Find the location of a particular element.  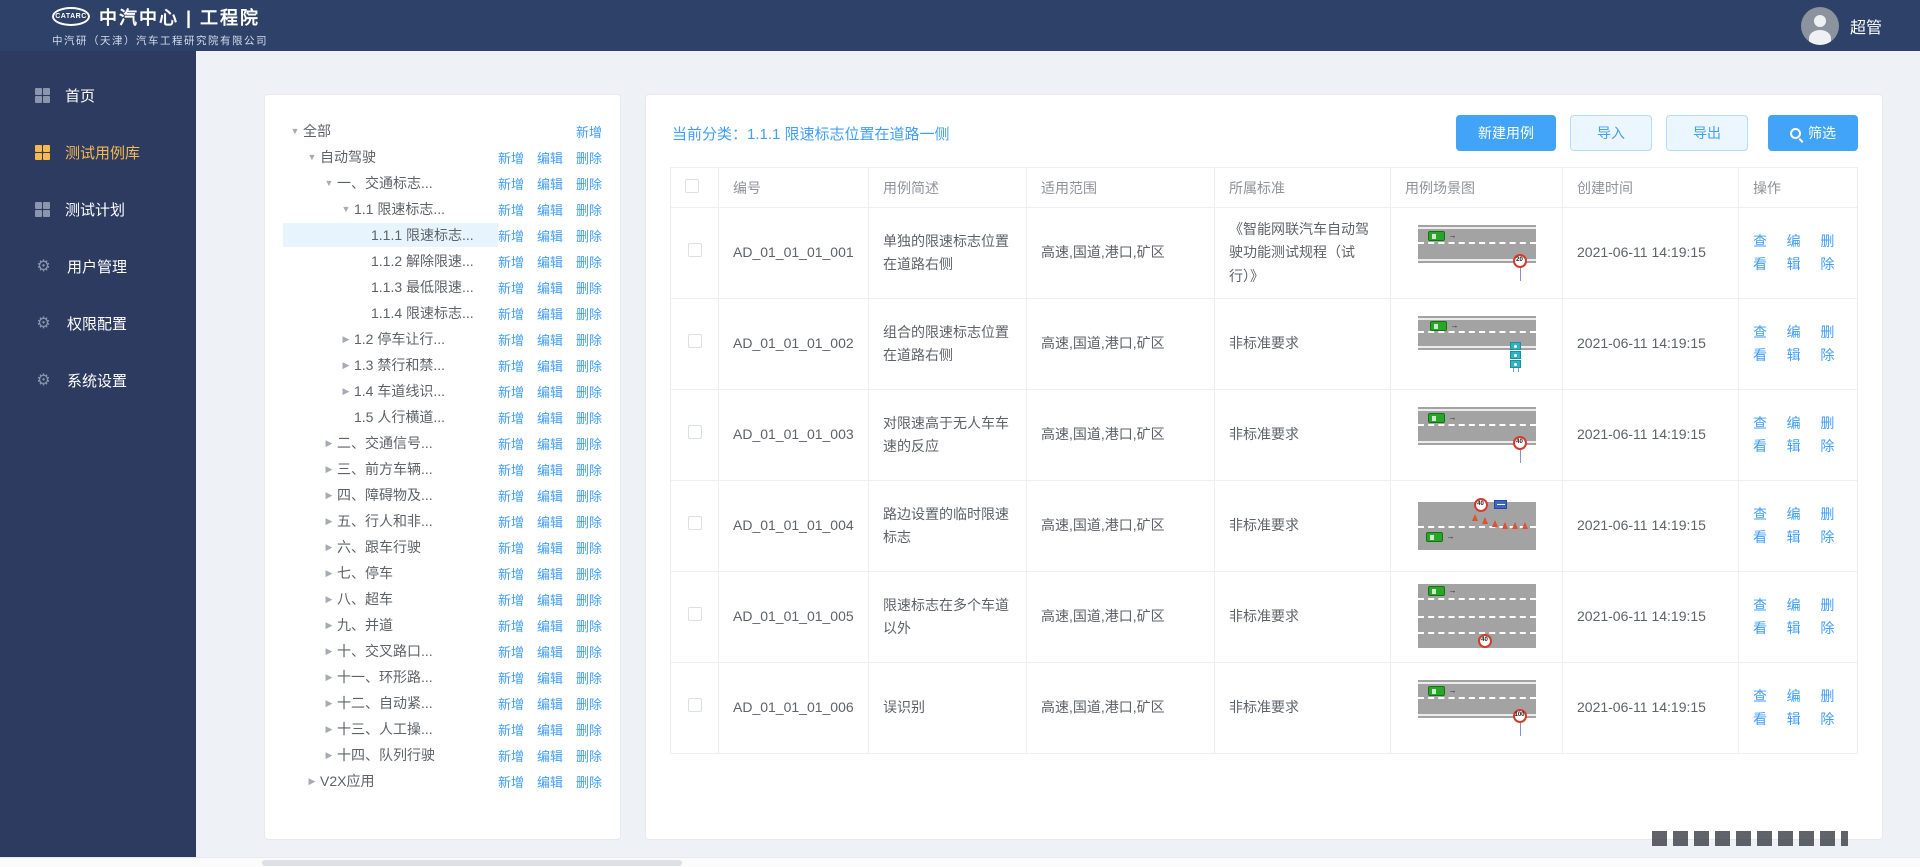

tree-node-label: 自动驾驶 is located at coordinates (348, 157).